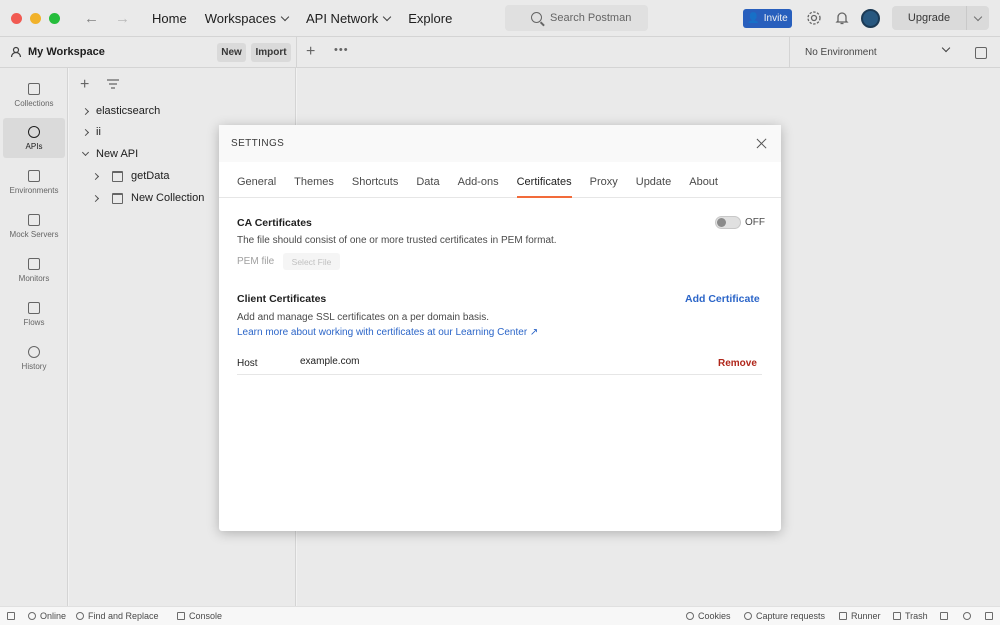 This screenshot has width=1000, height=625. What do you see at coordinates (910, 616) in the screenshot?
I see `status-trash: Trash` at bounding box center [910, 616].